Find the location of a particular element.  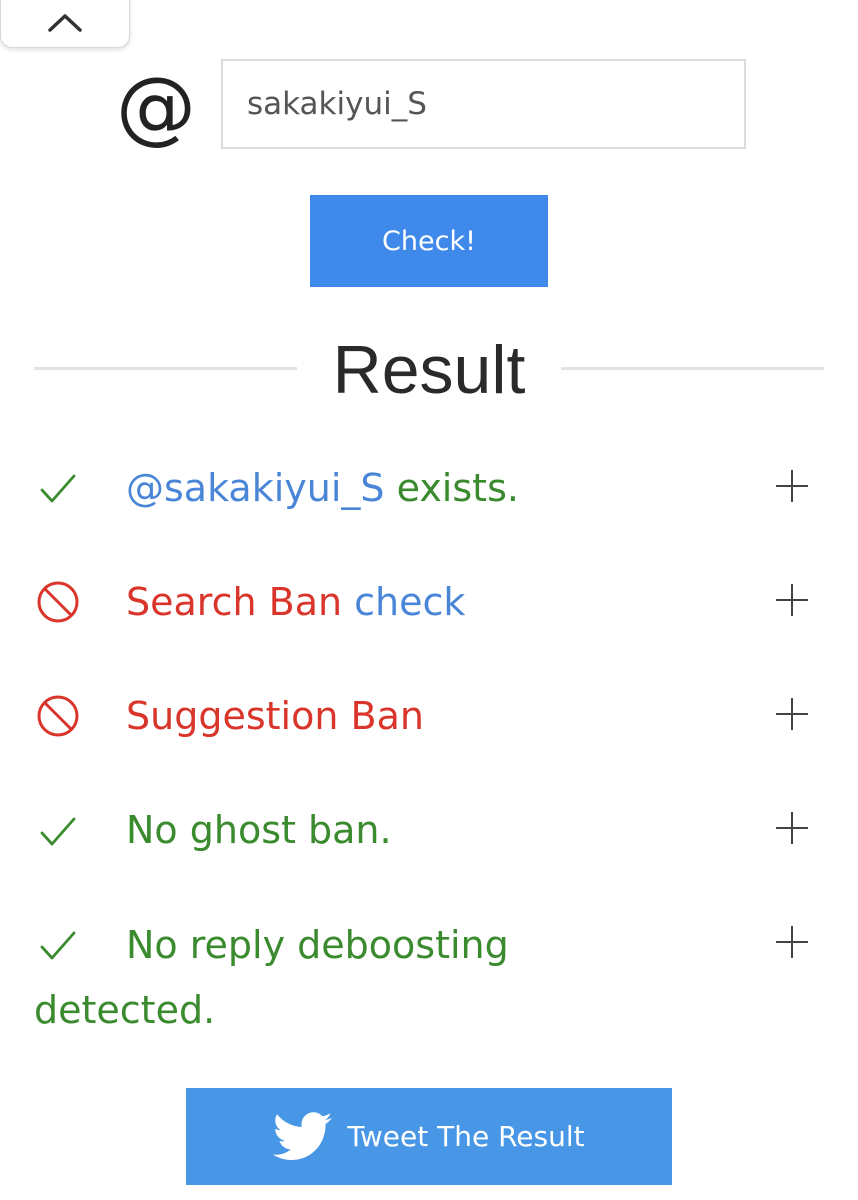

result-heading: Result is located at coordinates (429, 370).